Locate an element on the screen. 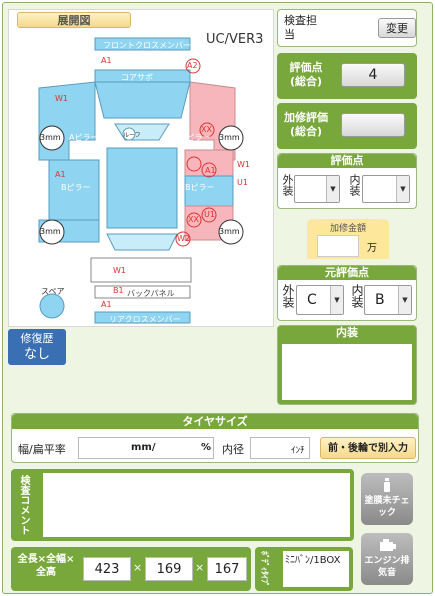 The width and height of the screenshot is (435, 596). damage-code: W2 is located at coordinates (183, 238).